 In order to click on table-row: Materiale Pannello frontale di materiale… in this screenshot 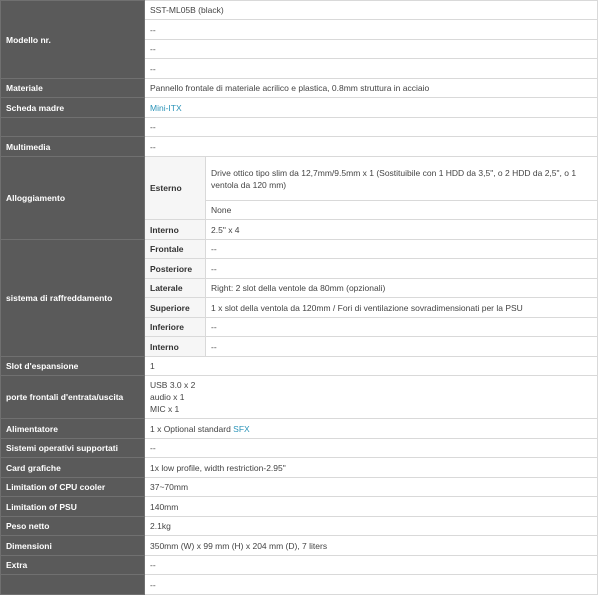, I will do `click(299, 88)`.